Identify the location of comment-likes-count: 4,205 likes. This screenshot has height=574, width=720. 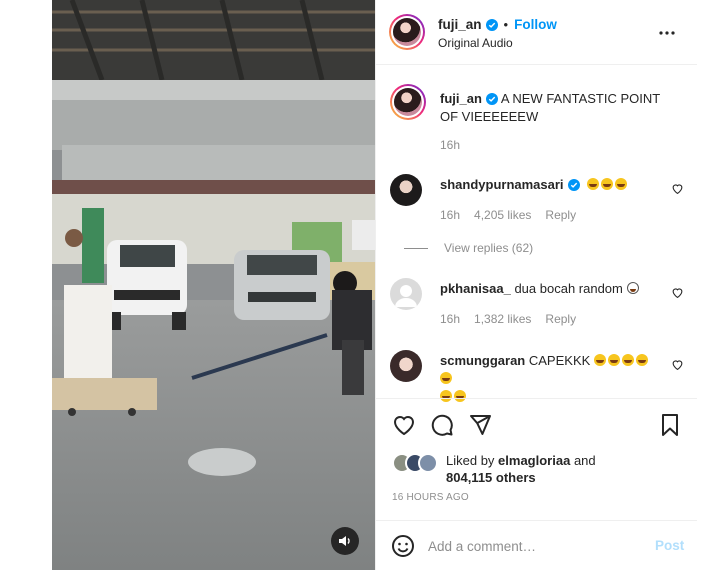
(502, 215).